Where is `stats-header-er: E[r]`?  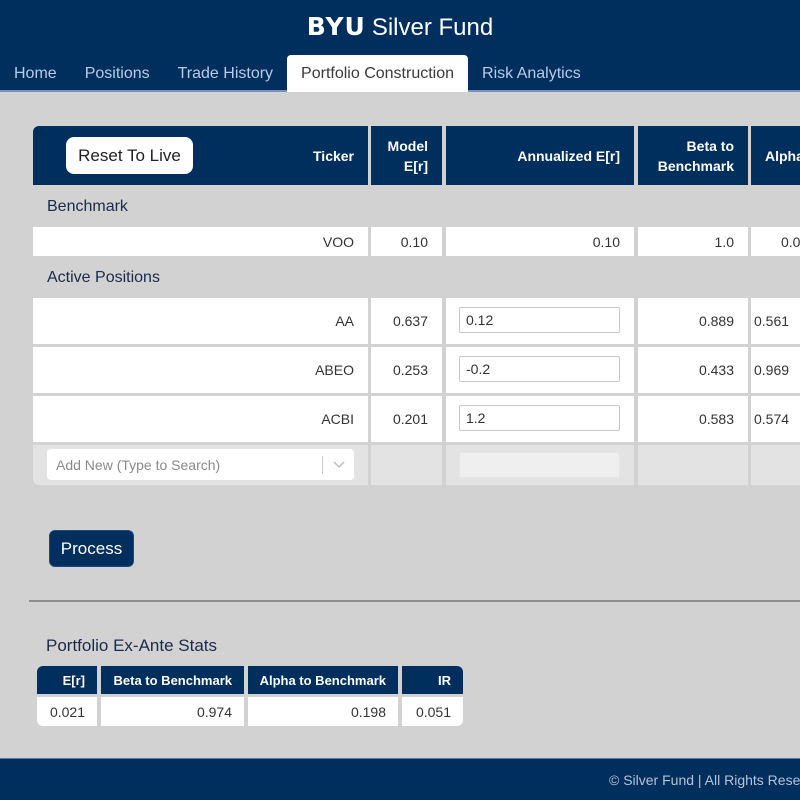 stats-header-er: E[r] is located at coordinates (67, 680).